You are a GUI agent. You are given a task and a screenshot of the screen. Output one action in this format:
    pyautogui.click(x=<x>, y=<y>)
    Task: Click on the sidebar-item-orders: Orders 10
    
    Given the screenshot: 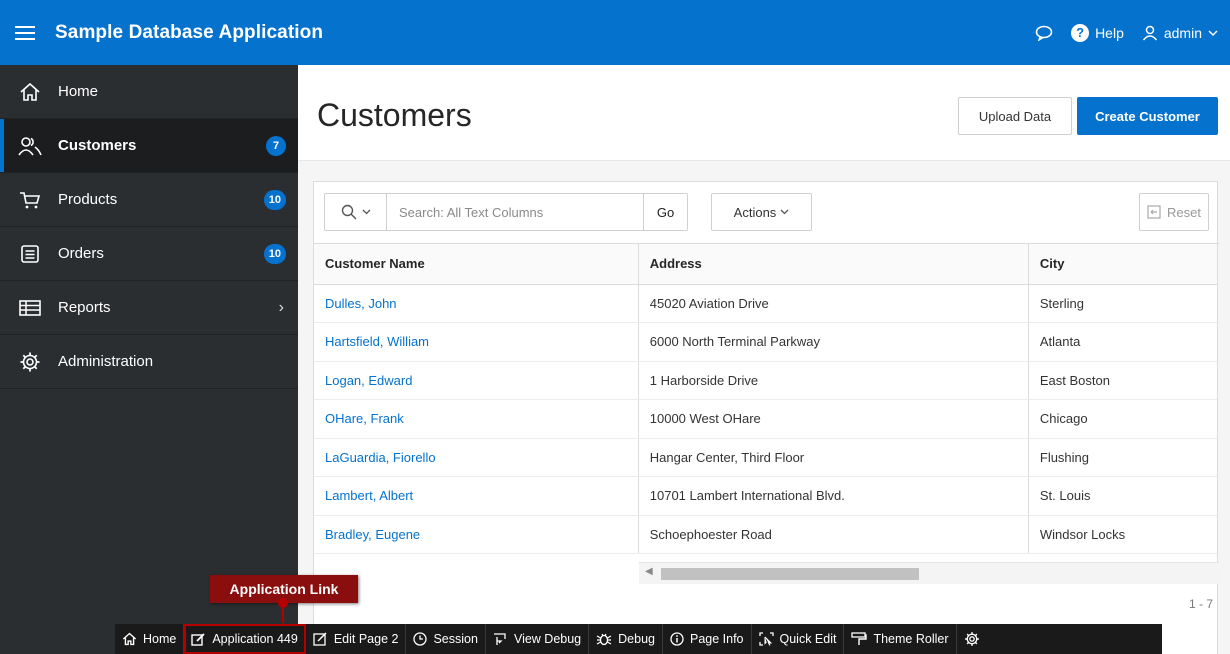 What is the action you would take?
    pyautogui.click(x=149, y=254)
    